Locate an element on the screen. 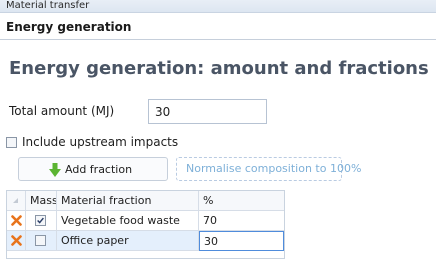 This screenshot has height=264, width=436. percent-cell: 30 is located at coordinates (241, 241).